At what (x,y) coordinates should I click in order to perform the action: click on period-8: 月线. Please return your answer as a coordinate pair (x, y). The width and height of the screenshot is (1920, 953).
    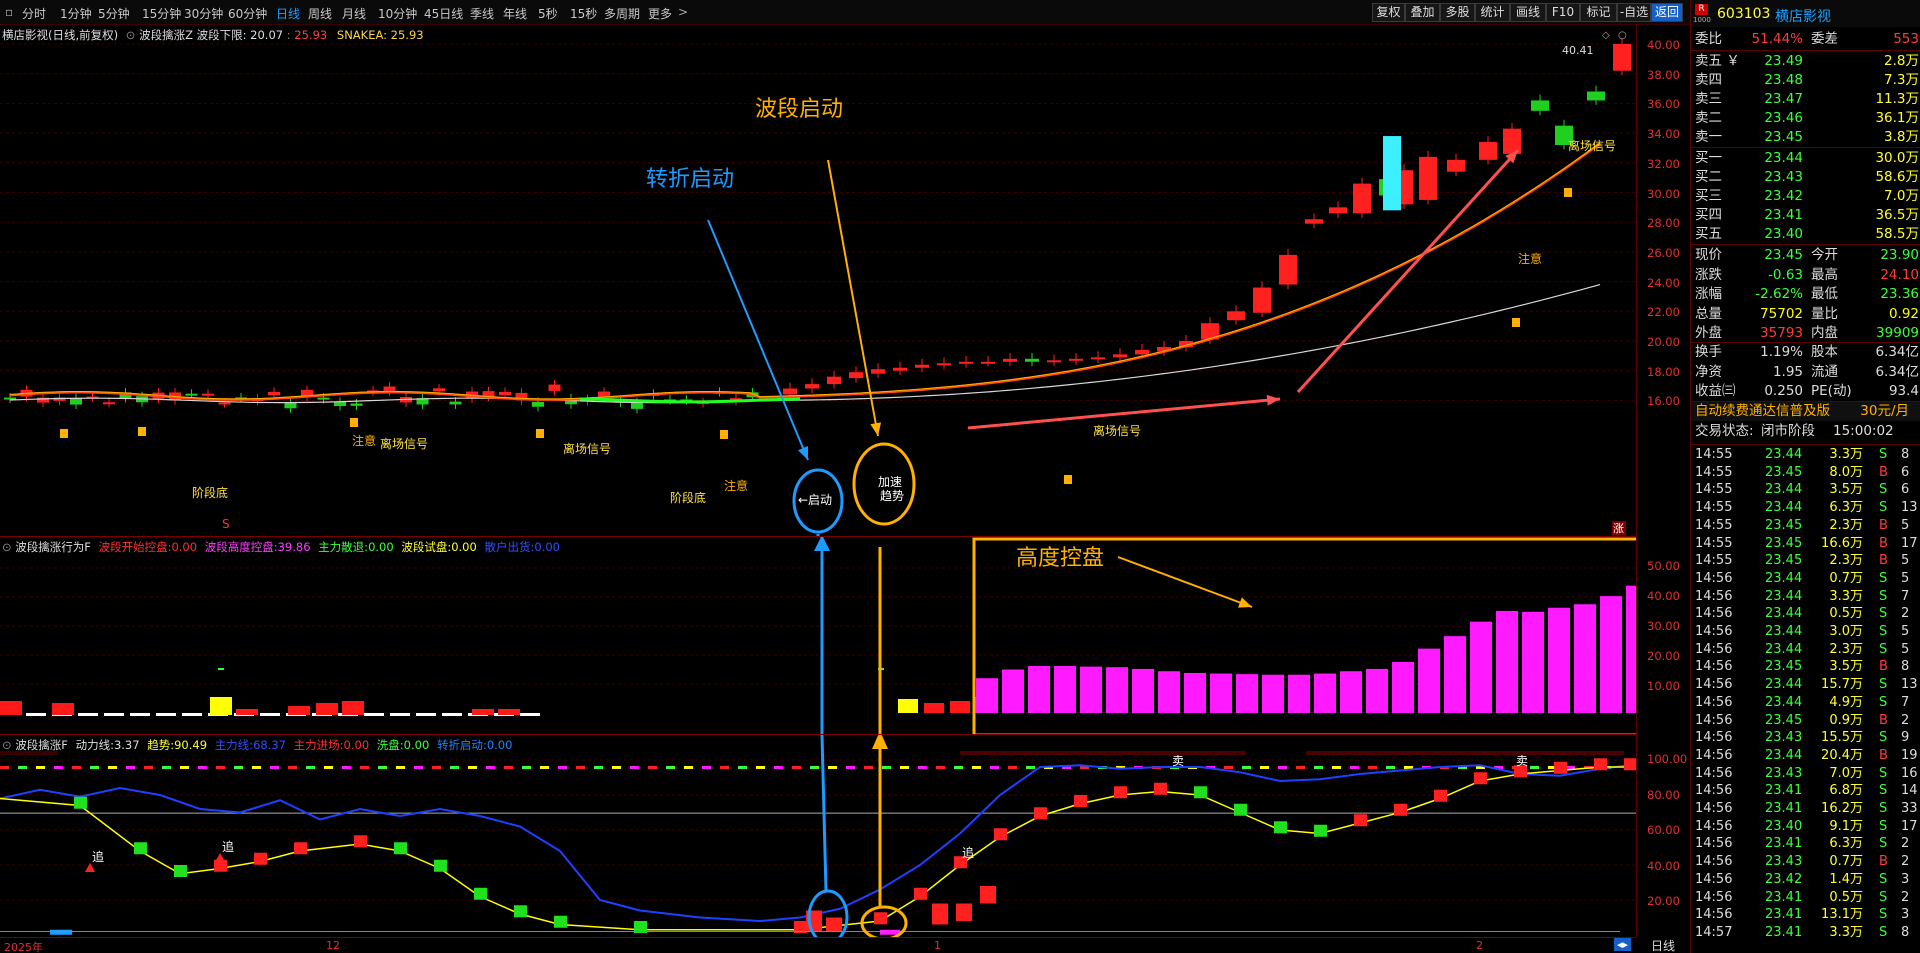
    Looking at the image, I should click on (354, 13).